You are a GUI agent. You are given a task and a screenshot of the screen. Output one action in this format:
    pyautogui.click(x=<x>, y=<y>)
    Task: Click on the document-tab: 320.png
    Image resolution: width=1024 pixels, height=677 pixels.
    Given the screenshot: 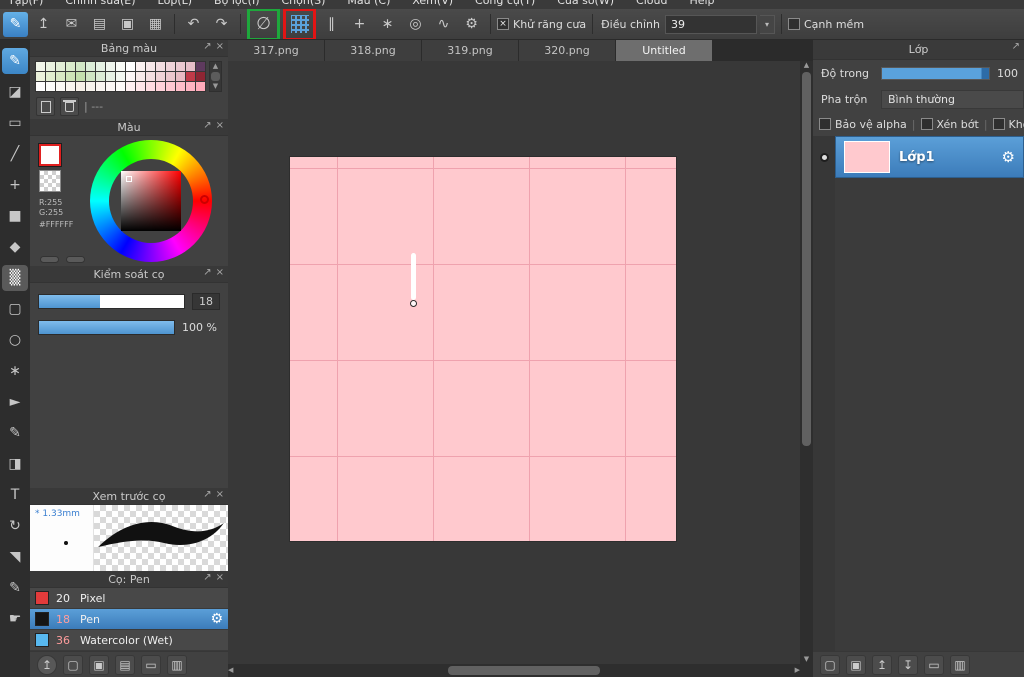 What is the action you would take?
    pyautogui.click(x=567, y=50)
    